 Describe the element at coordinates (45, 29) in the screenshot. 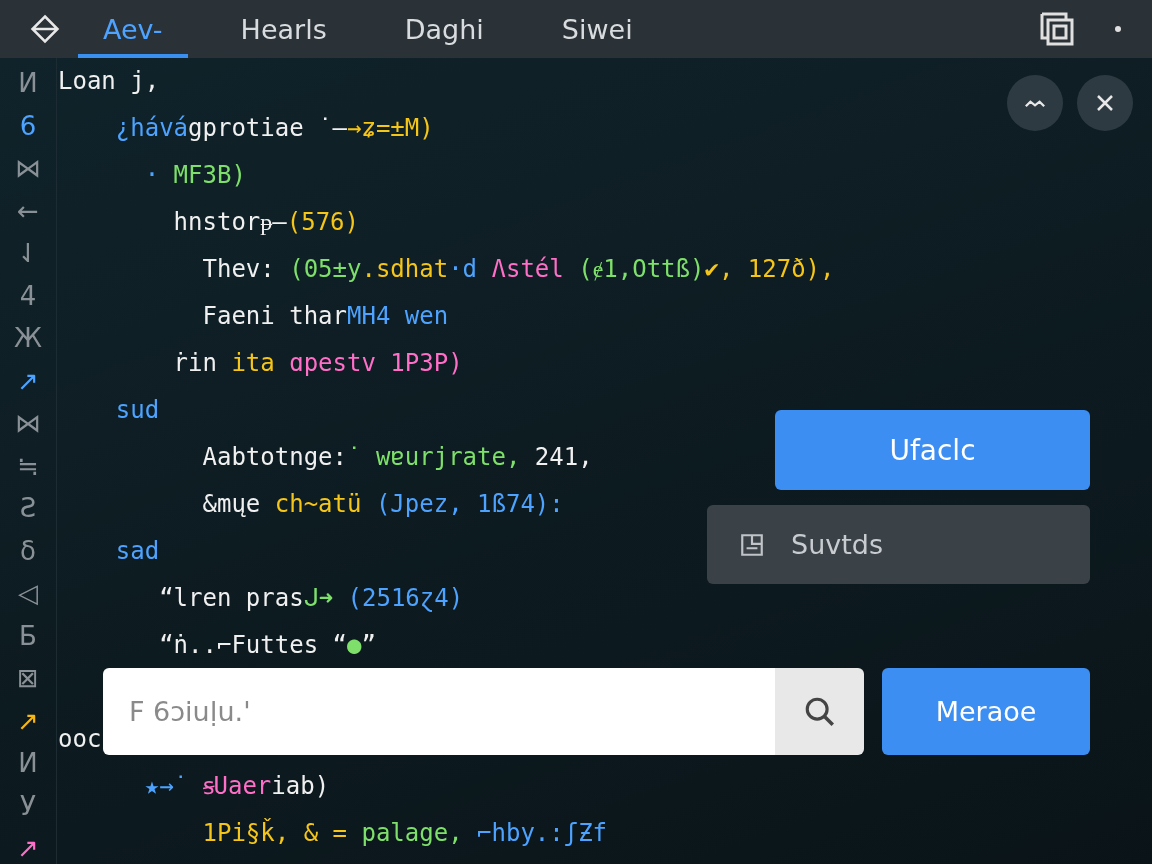

I see `diamond-icon` at that location.